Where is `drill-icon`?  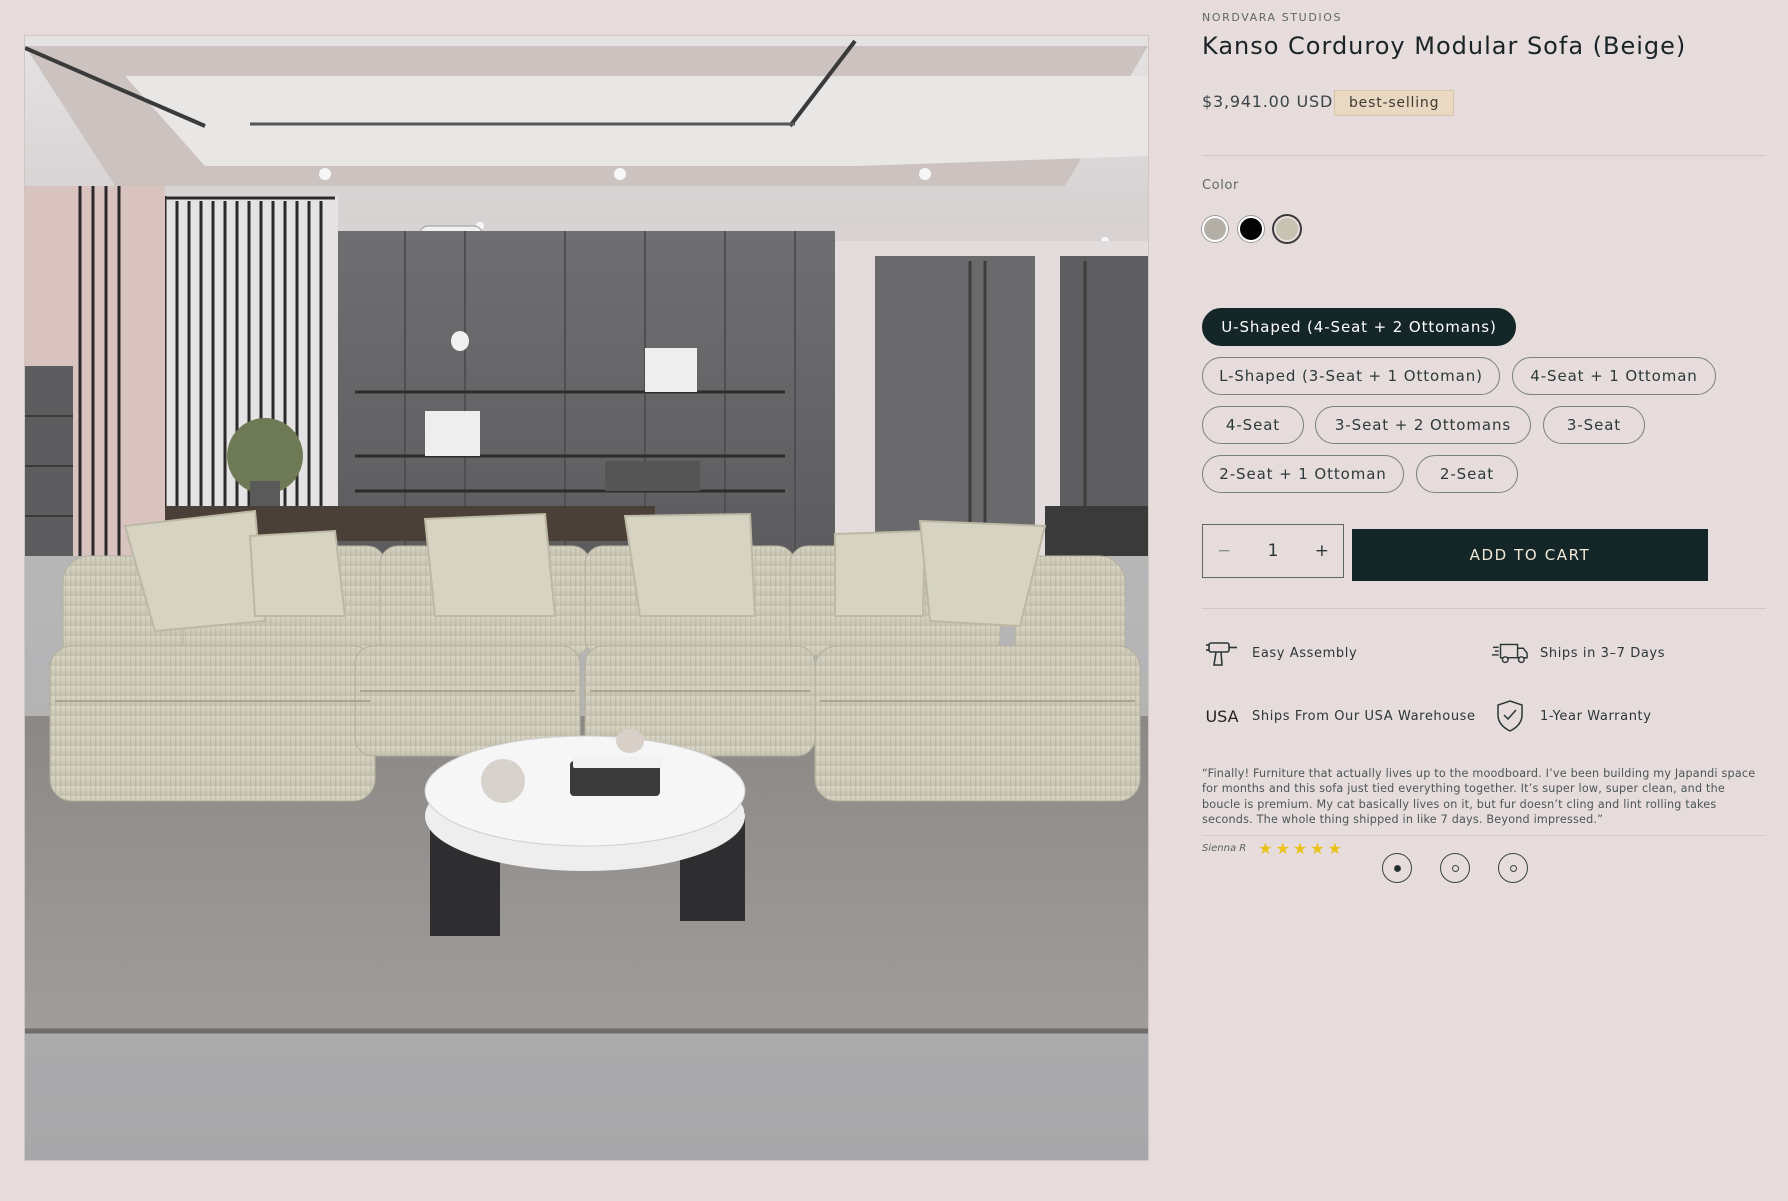 drill-icon is located at coordinates (1222, 653).